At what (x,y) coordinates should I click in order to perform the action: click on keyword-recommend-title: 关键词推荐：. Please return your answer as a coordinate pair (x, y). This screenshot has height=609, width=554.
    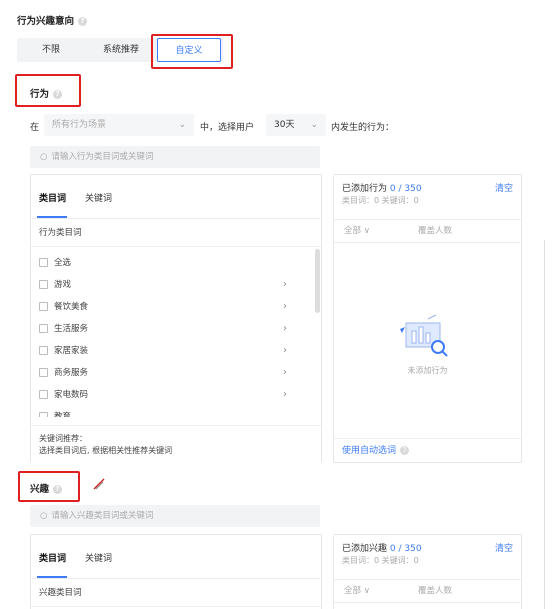
    Looking at the image, I should click on (63, 438).